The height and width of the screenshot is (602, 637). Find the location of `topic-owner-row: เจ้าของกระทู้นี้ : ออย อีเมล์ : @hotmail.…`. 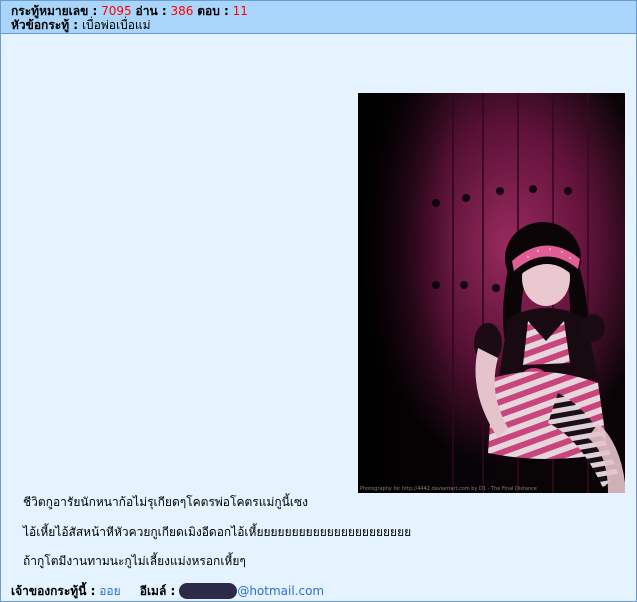

topic-owner-row: เจ้าของกระทู้นี้ : ออย อีเมล์ : @hotmail.… is located at coordinates (167, 591).